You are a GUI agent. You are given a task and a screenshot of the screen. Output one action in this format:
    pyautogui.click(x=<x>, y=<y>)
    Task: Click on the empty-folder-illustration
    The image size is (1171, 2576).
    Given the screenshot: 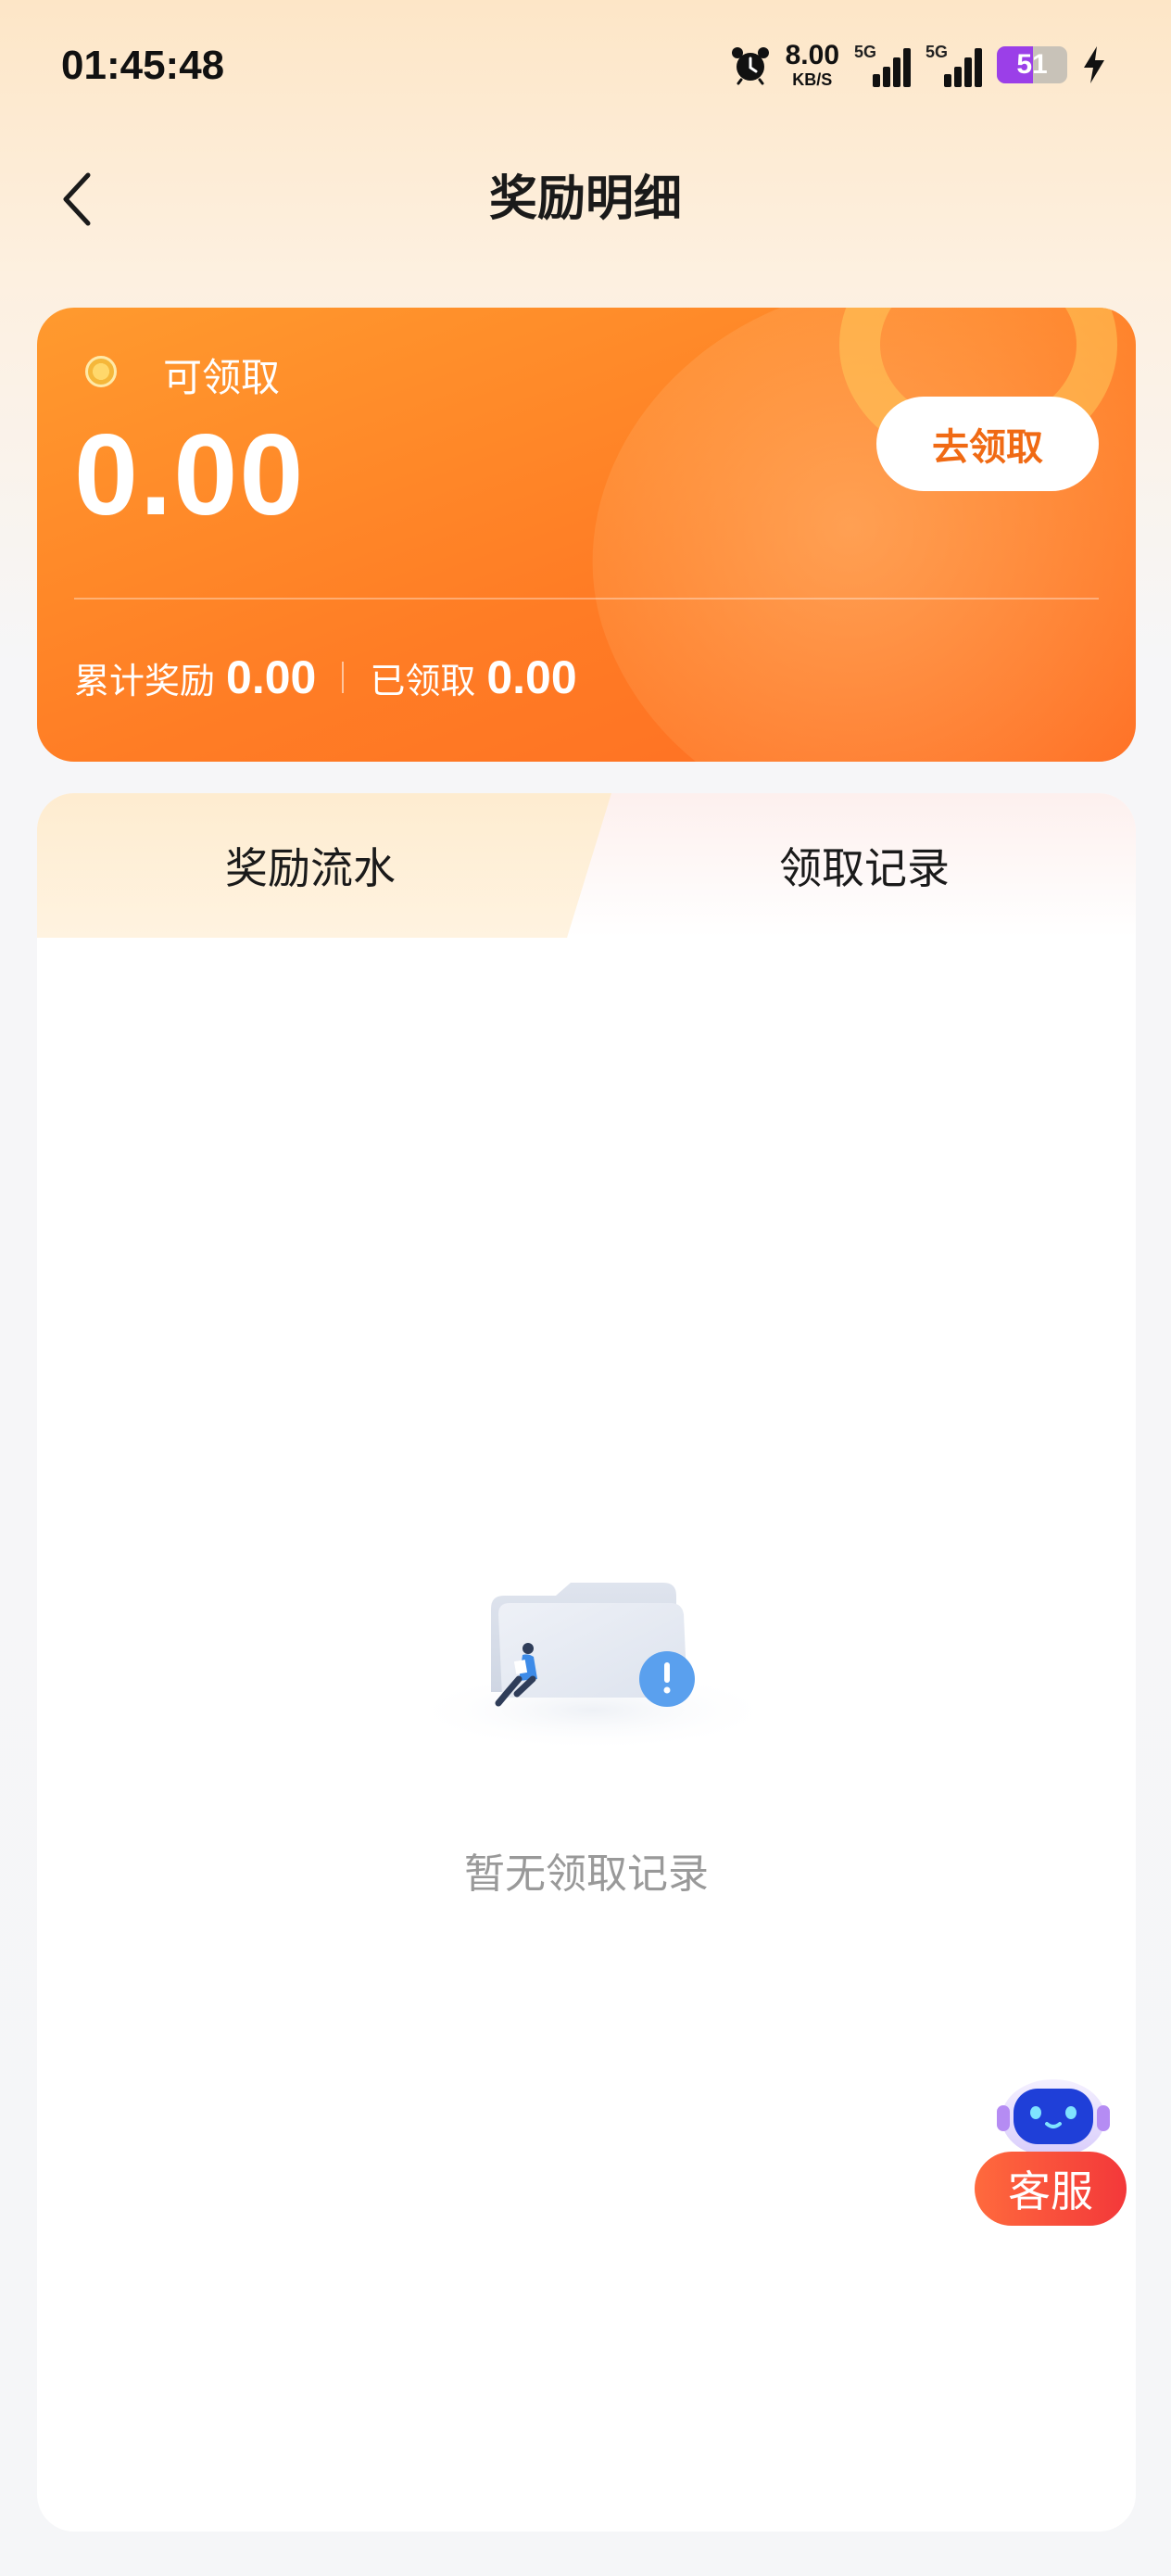 What is the action you would take?
    pyautogui.click(x=593, y=1667)
    